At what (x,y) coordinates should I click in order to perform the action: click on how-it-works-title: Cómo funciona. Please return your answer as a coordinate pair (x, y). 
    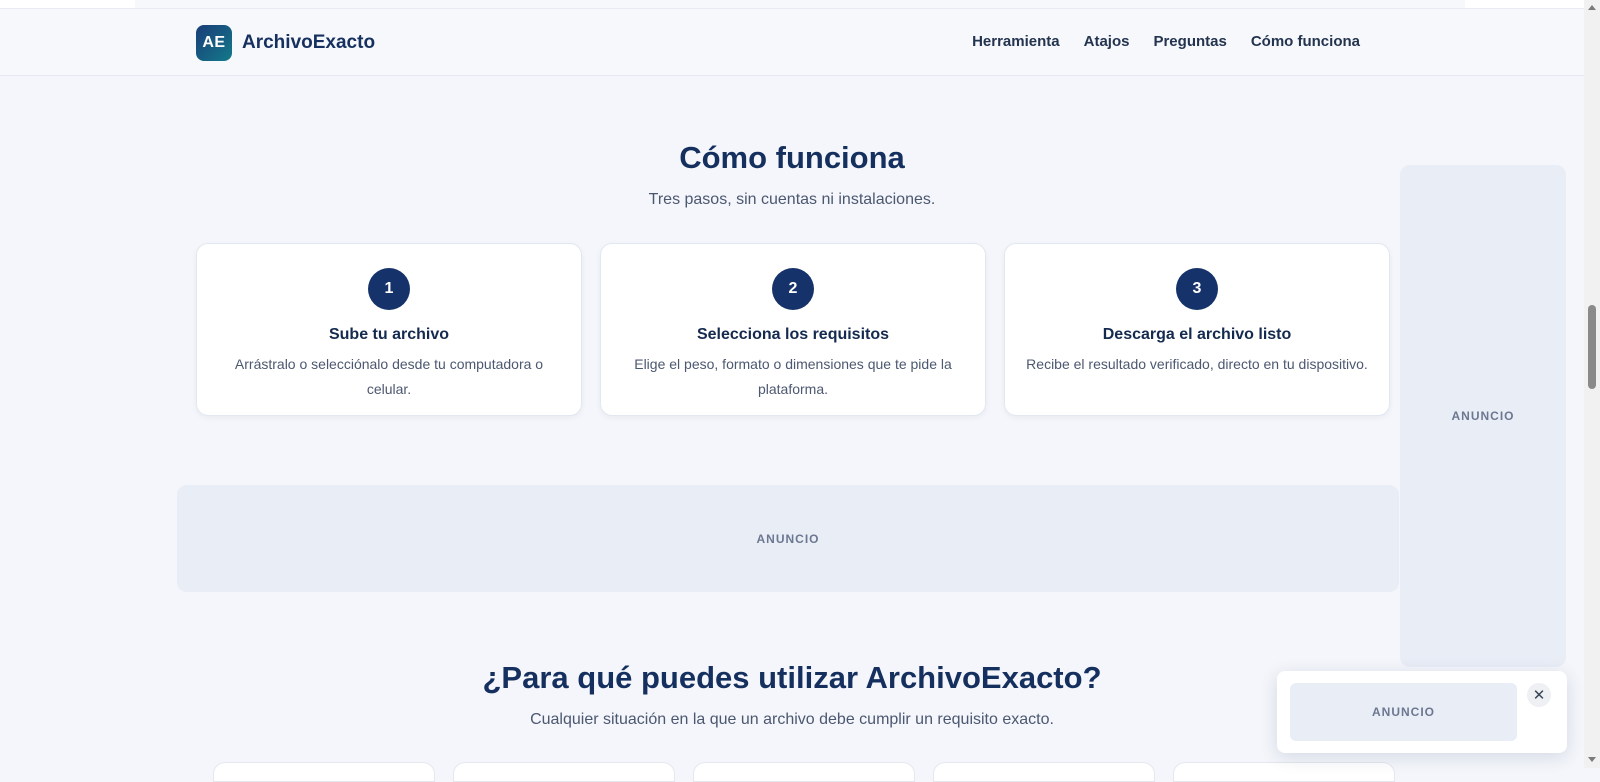
    Looking at the image, I should click on (792, 157).